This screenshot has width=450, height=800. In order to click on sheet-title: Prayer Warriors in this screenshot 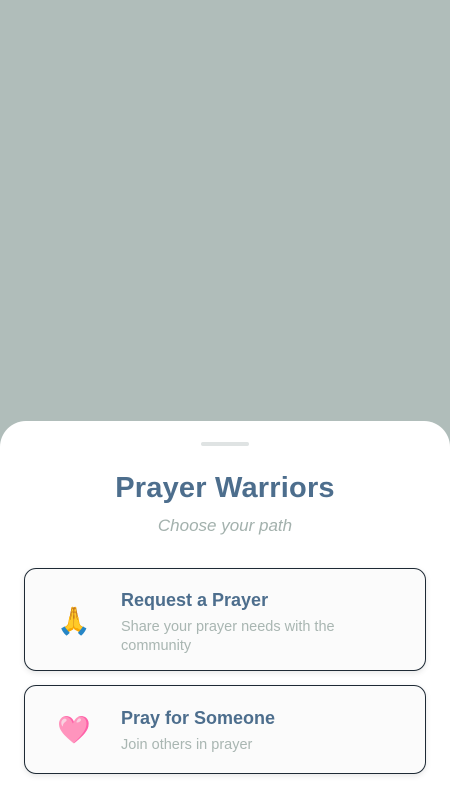, I will do `click(225, 488)`.